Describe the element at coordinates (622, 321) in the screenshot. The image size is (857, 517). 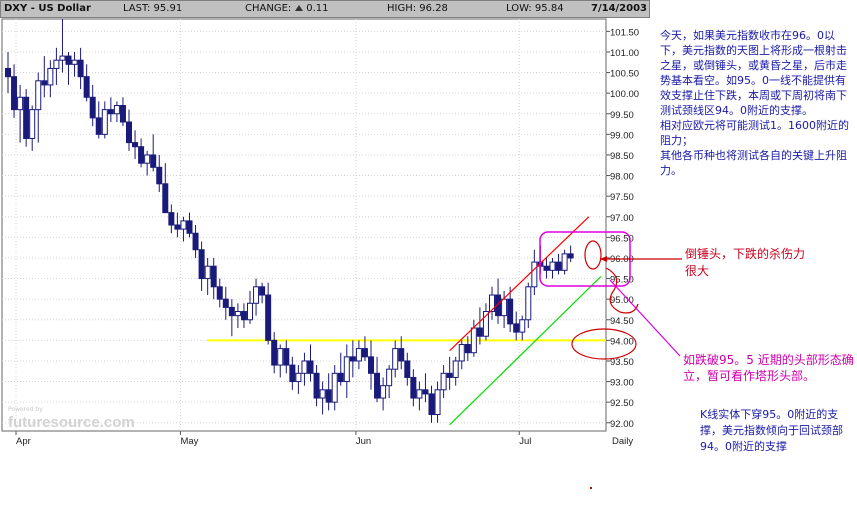
I see `y-tick-label: 94.50` at that location.